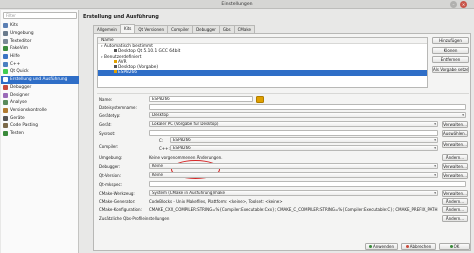 The height and width of the screenshot is (253, 474). Describe the element at coordinates (293, 124) in the screenshot. I see `device-select: Lokaler PC (Vorgabe für Desktop) ▾` at that location.